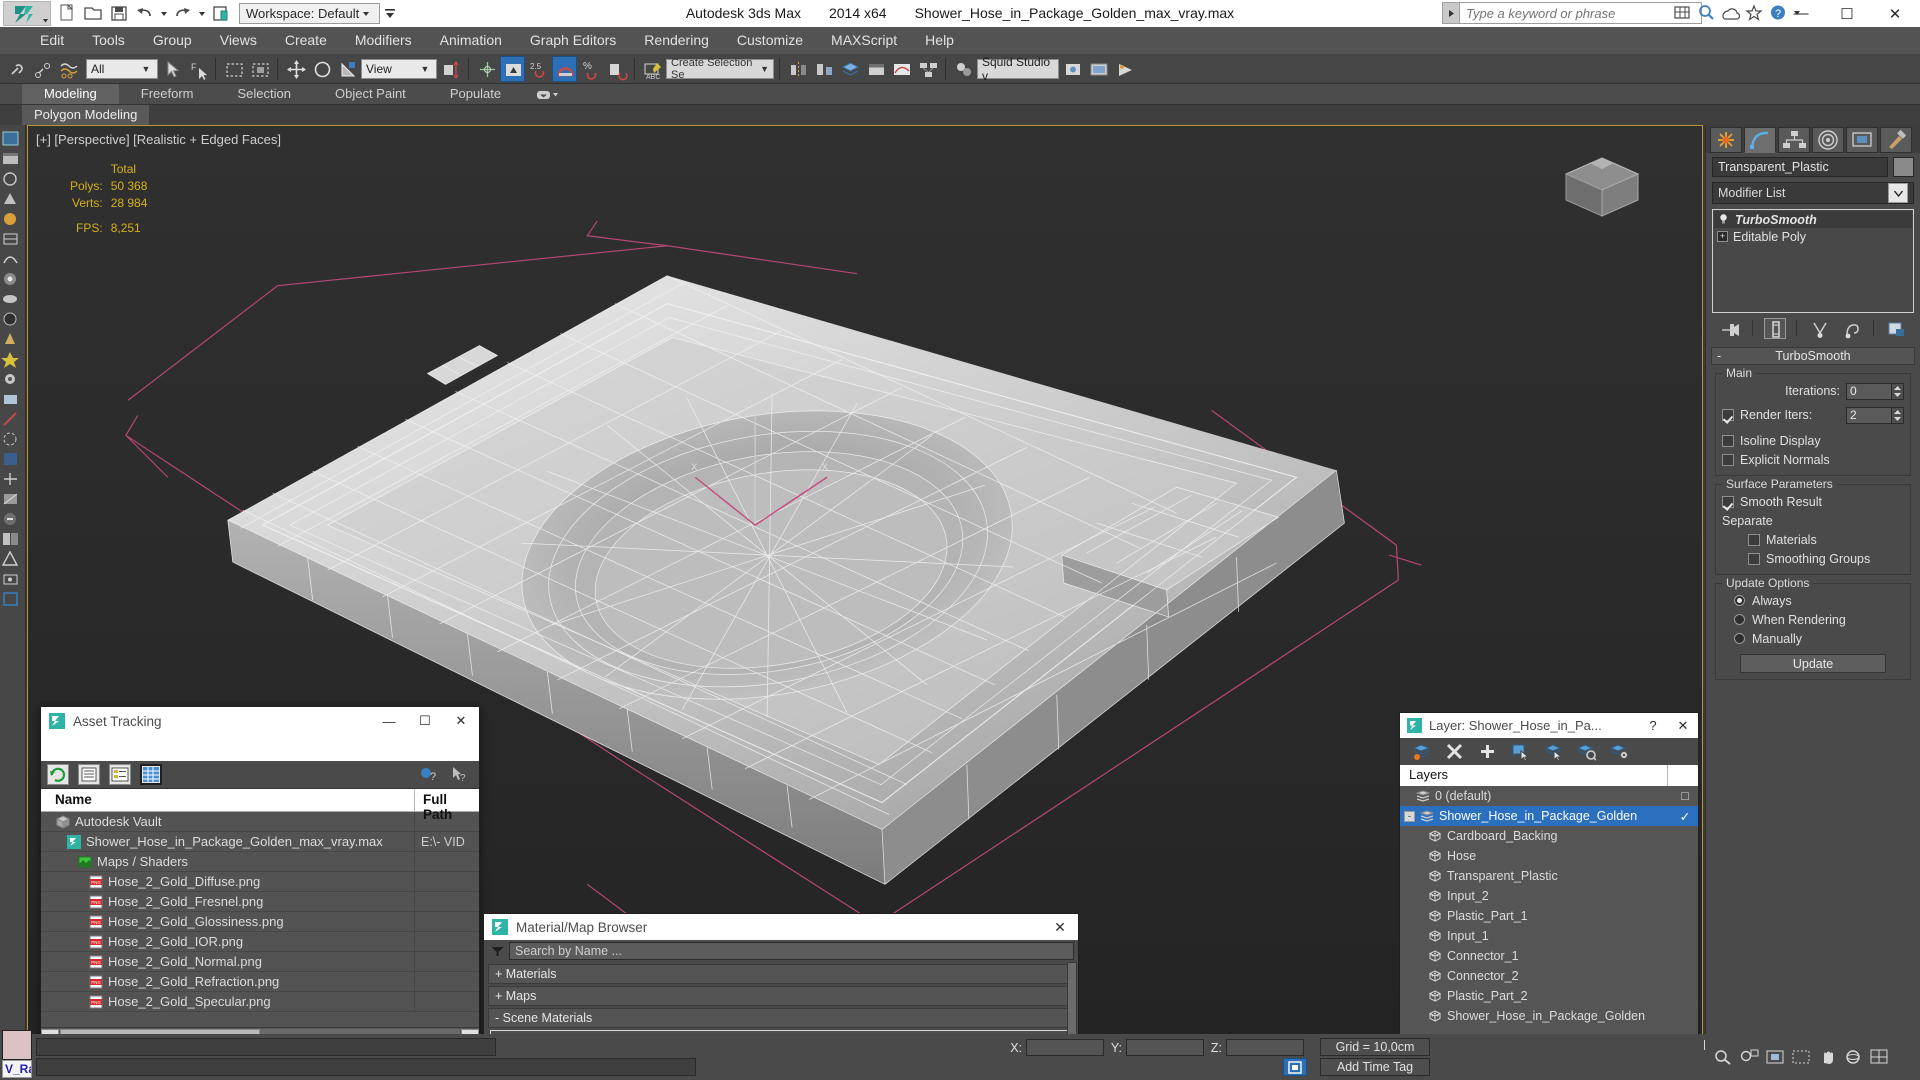 This screenshot has height=1080, width=1920. I want to click on left-tool-16-icon, so click(12, 439).